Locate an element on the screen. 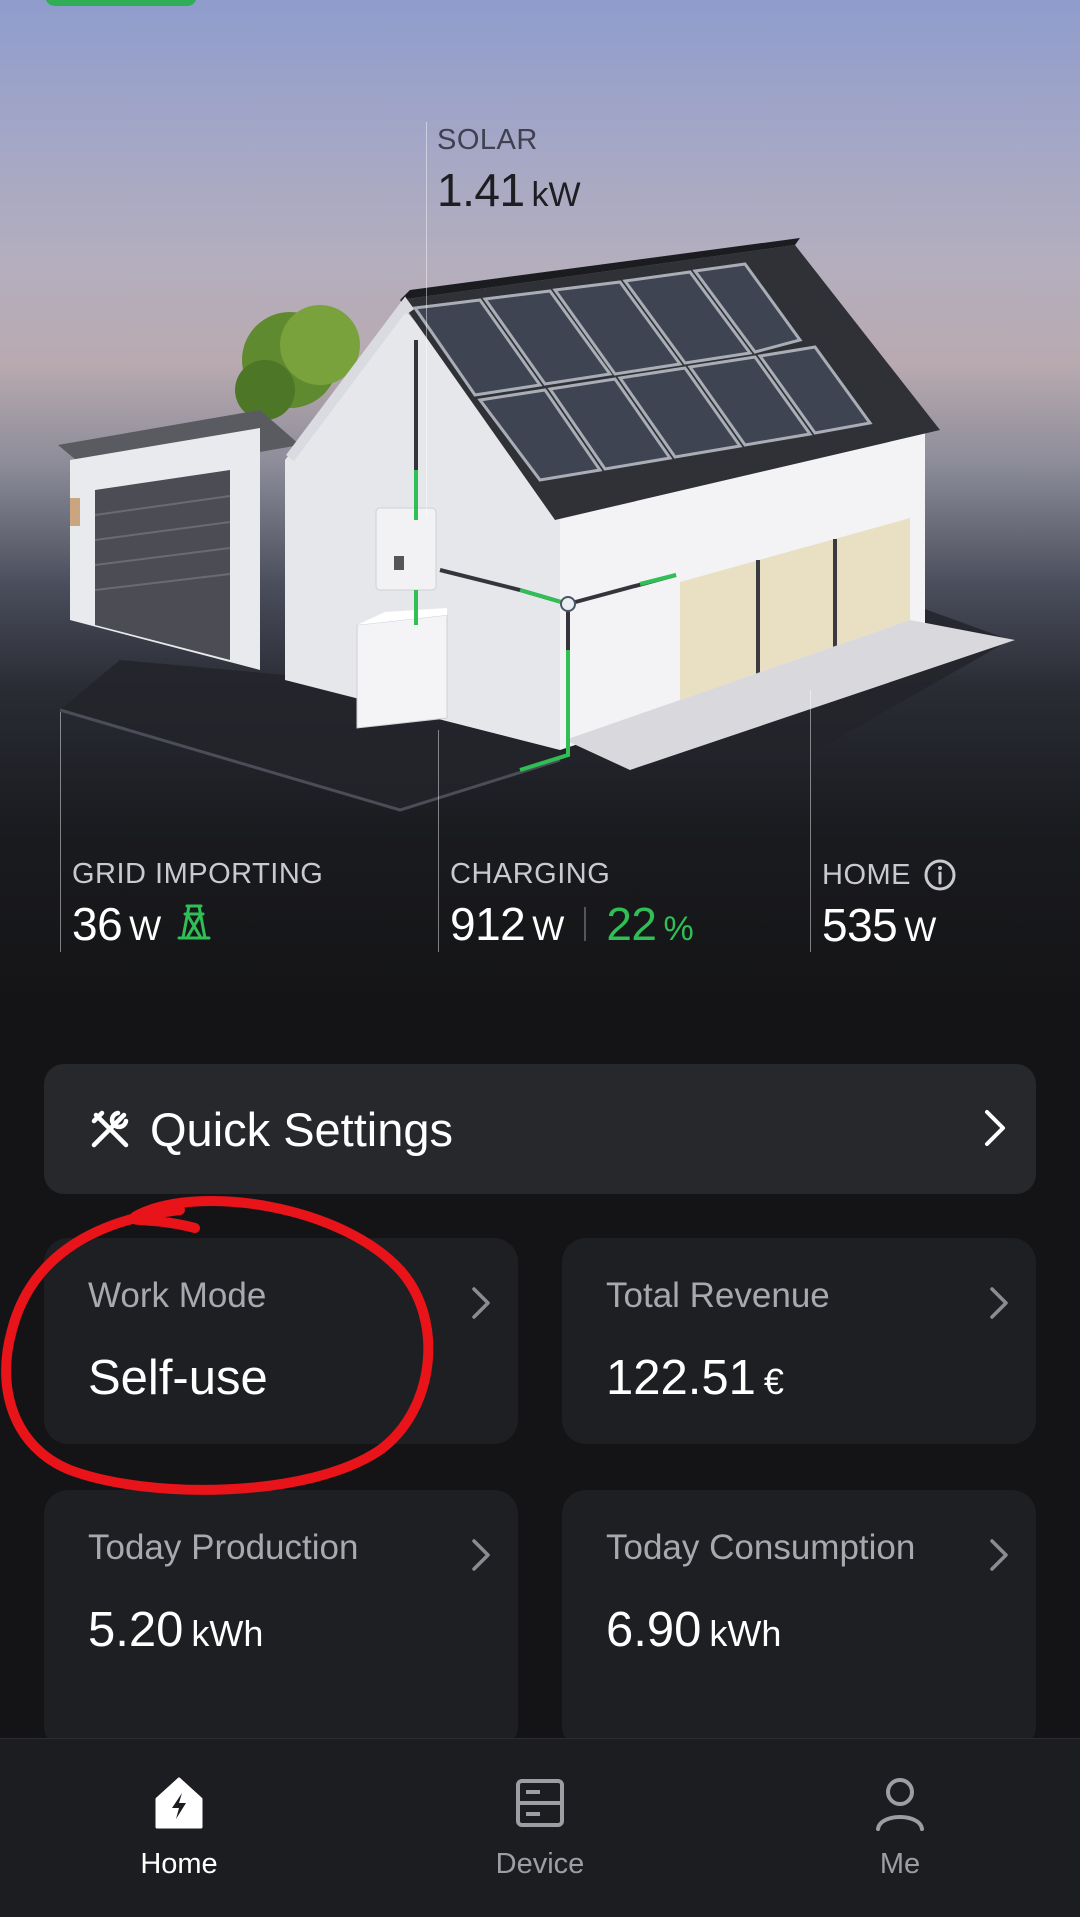 The image size is (1080, 1917). grid-leader-line is located at coordinates (60, 832).